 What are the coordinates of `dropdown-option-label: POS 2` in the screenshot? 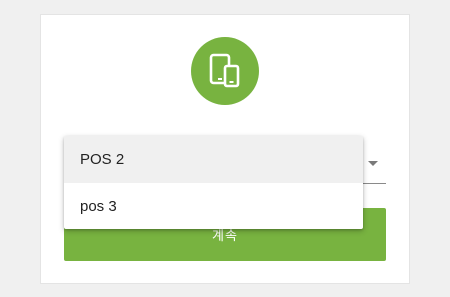 It's located at (102, 159).